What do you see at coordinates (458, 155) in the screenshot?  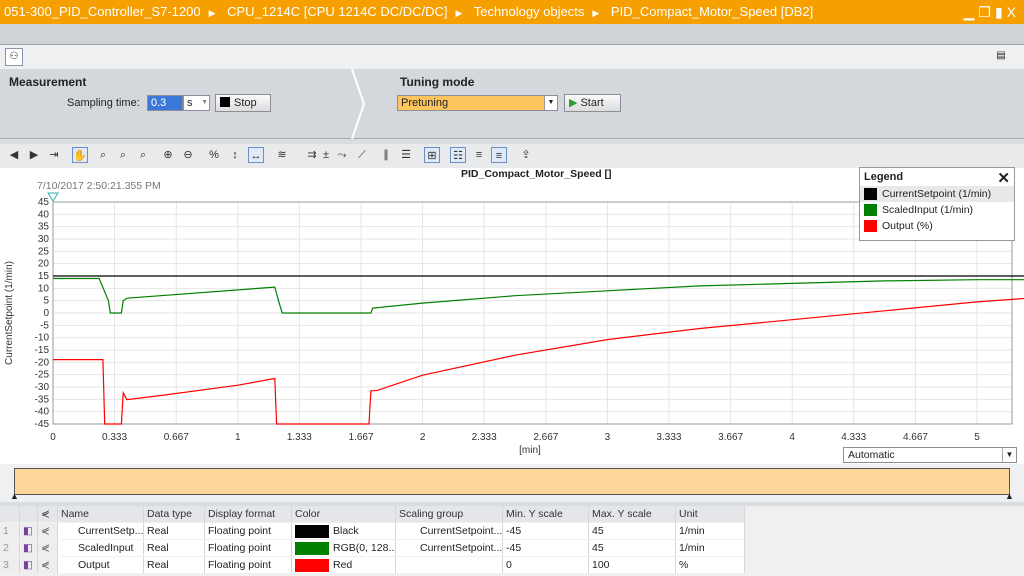 I see `legend-icon: ☷` at bounding box center [458, 155].